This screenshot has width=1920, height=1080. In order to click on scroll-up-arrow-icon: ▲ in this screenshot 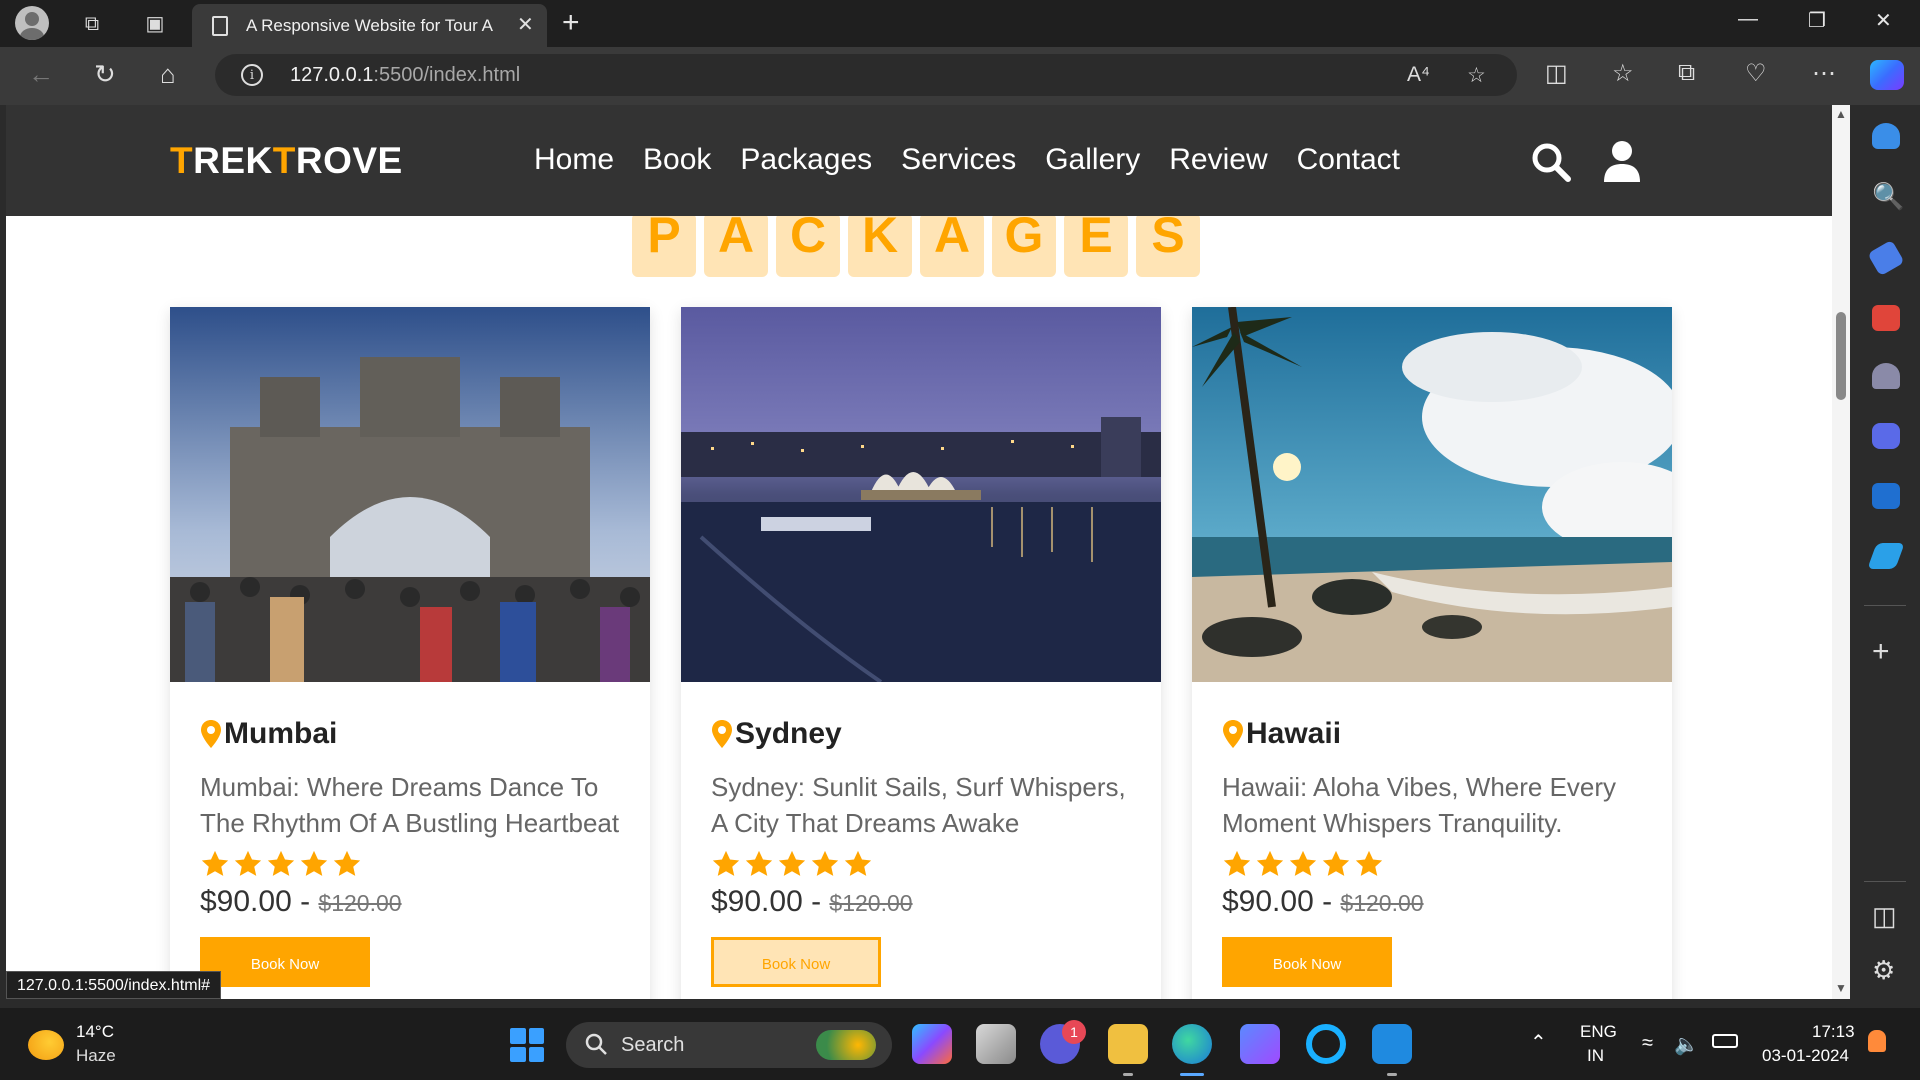, I will do `click(1841, 114)`.